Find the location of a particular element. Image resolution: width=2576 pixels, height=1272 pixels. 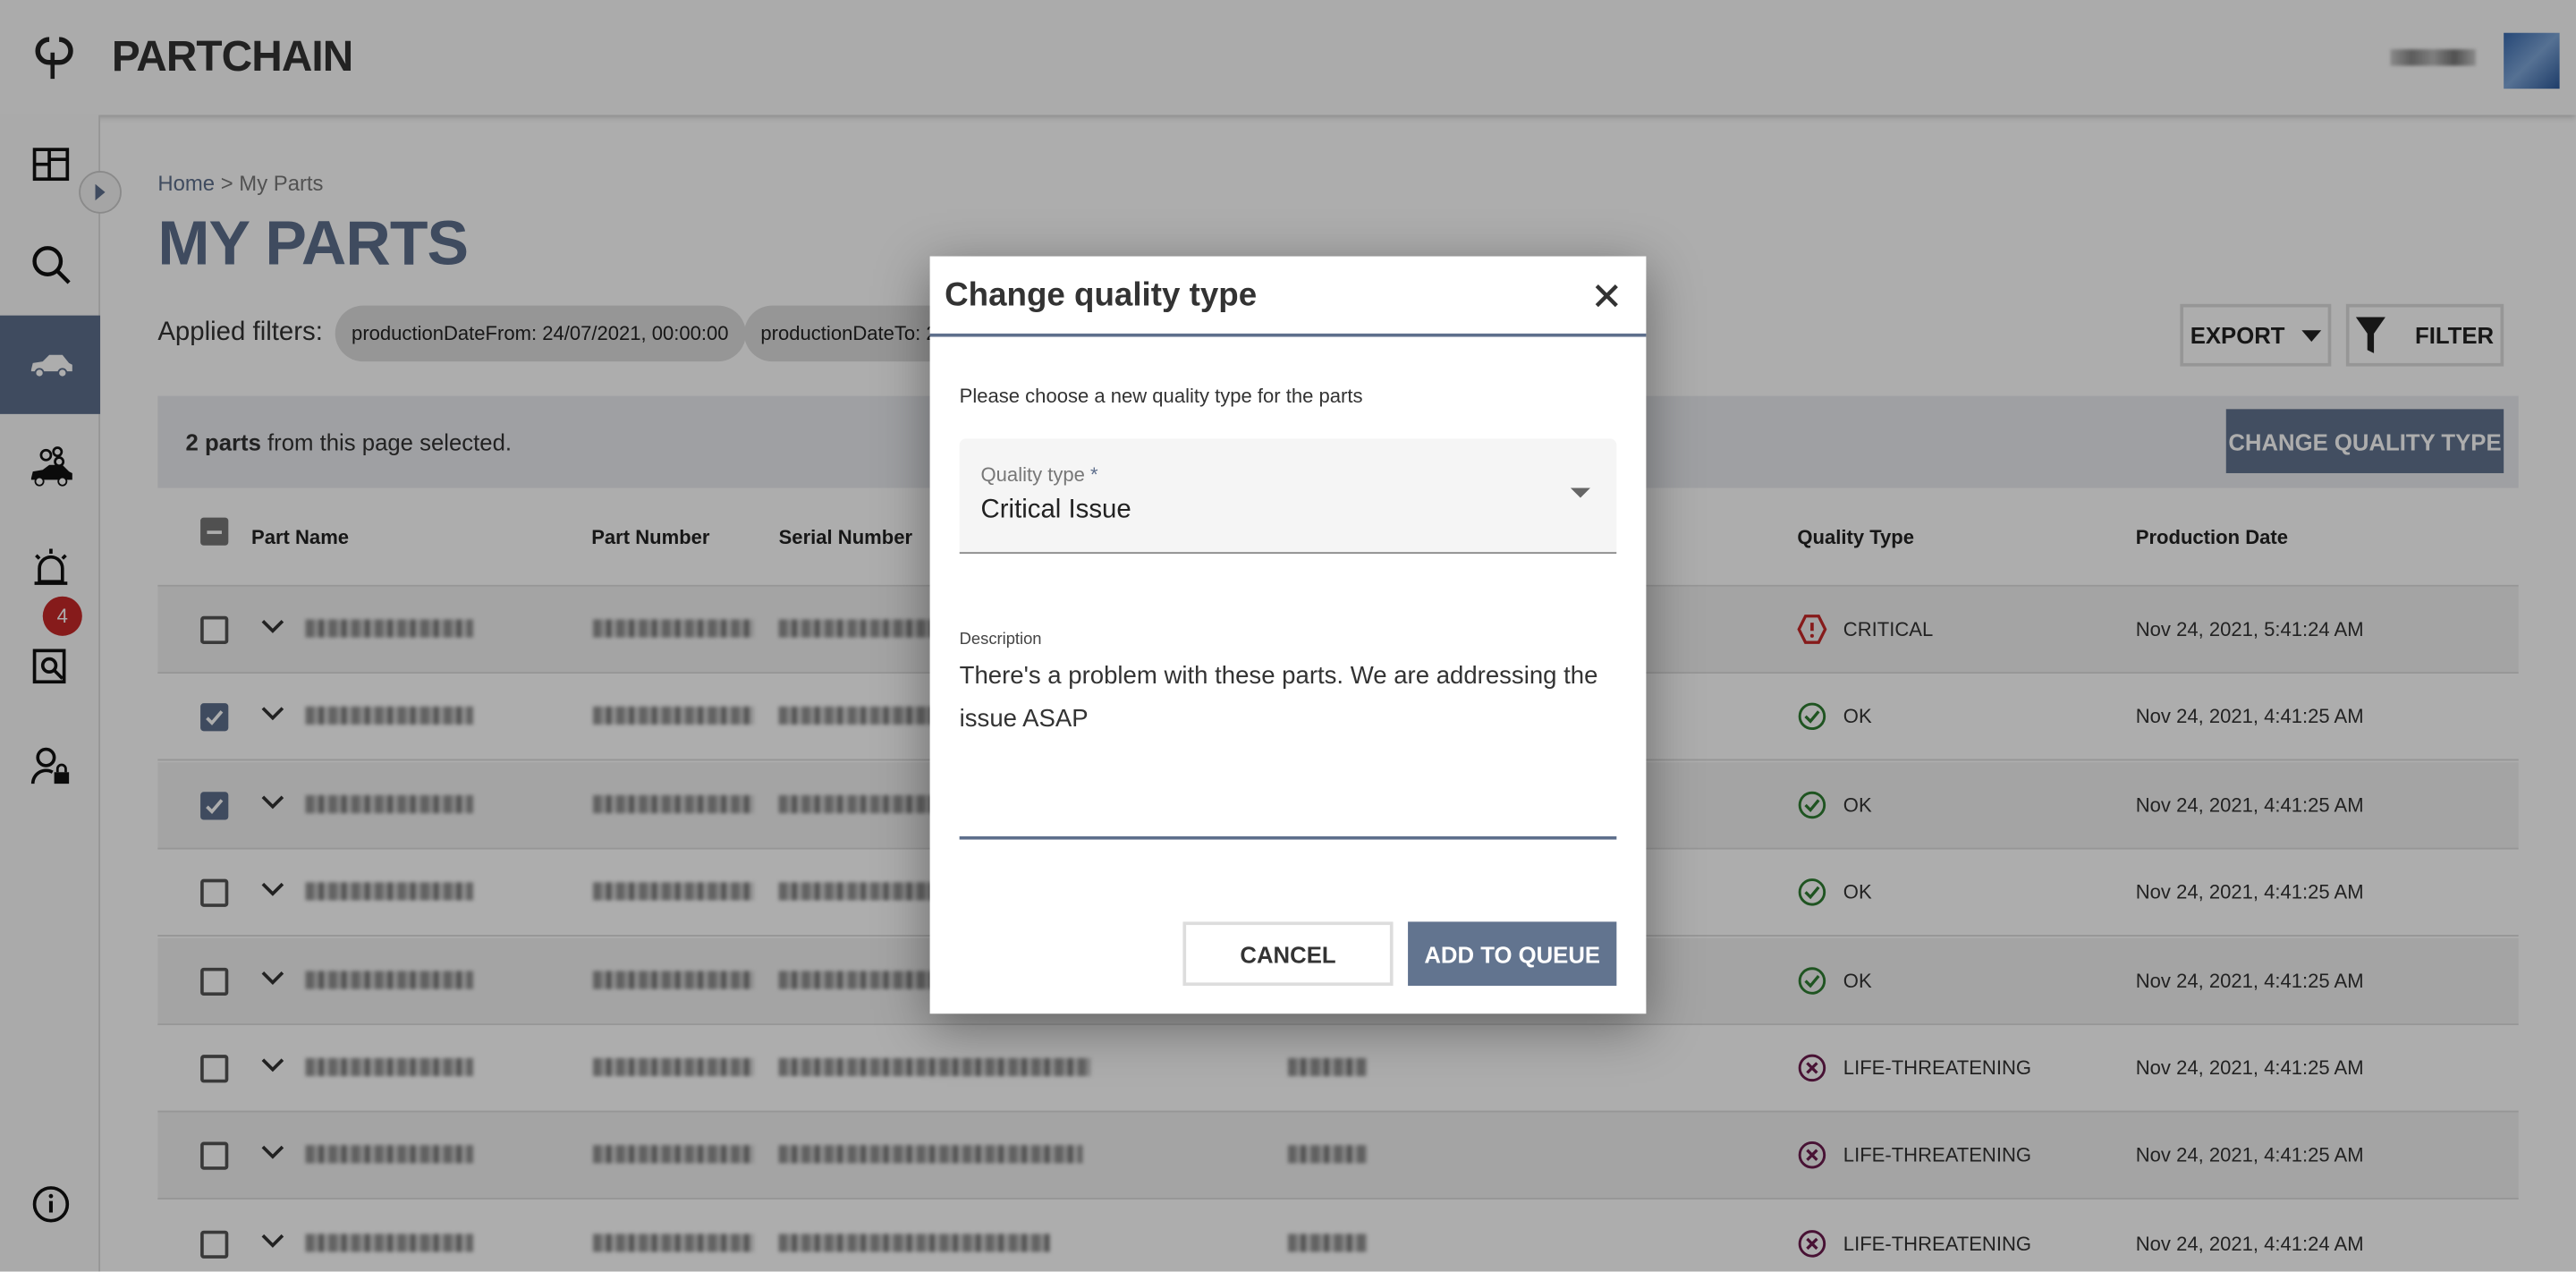

description-label: Description is located at coordinates (1000, 640).